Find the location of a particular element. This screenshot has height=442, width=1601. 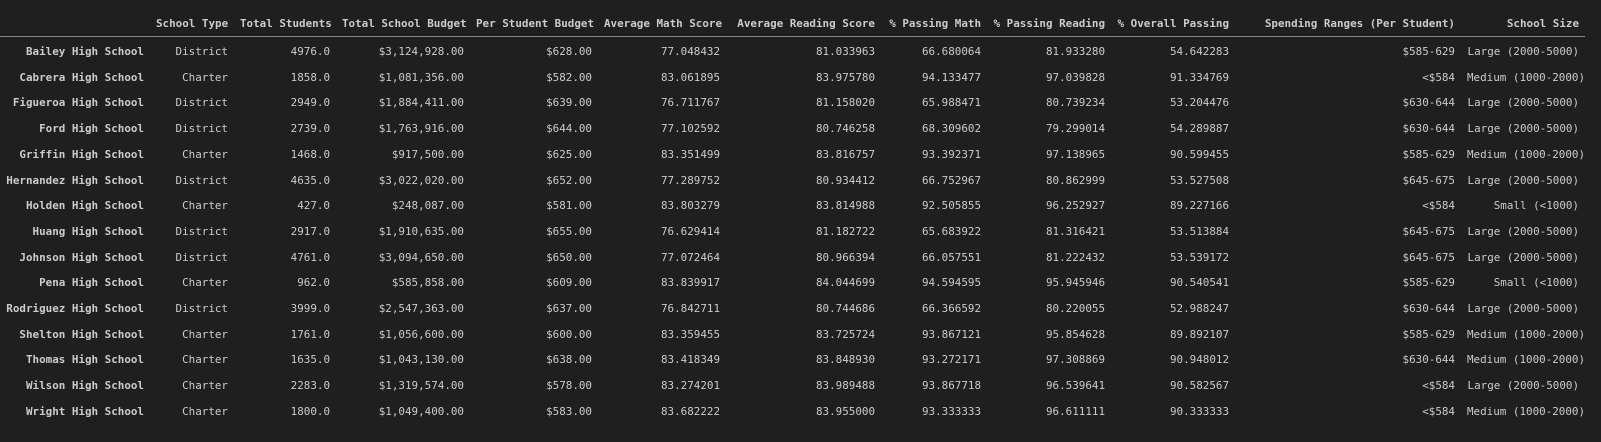

cell-per-student-budget: $637.00 is located at coordinates (569, 309).